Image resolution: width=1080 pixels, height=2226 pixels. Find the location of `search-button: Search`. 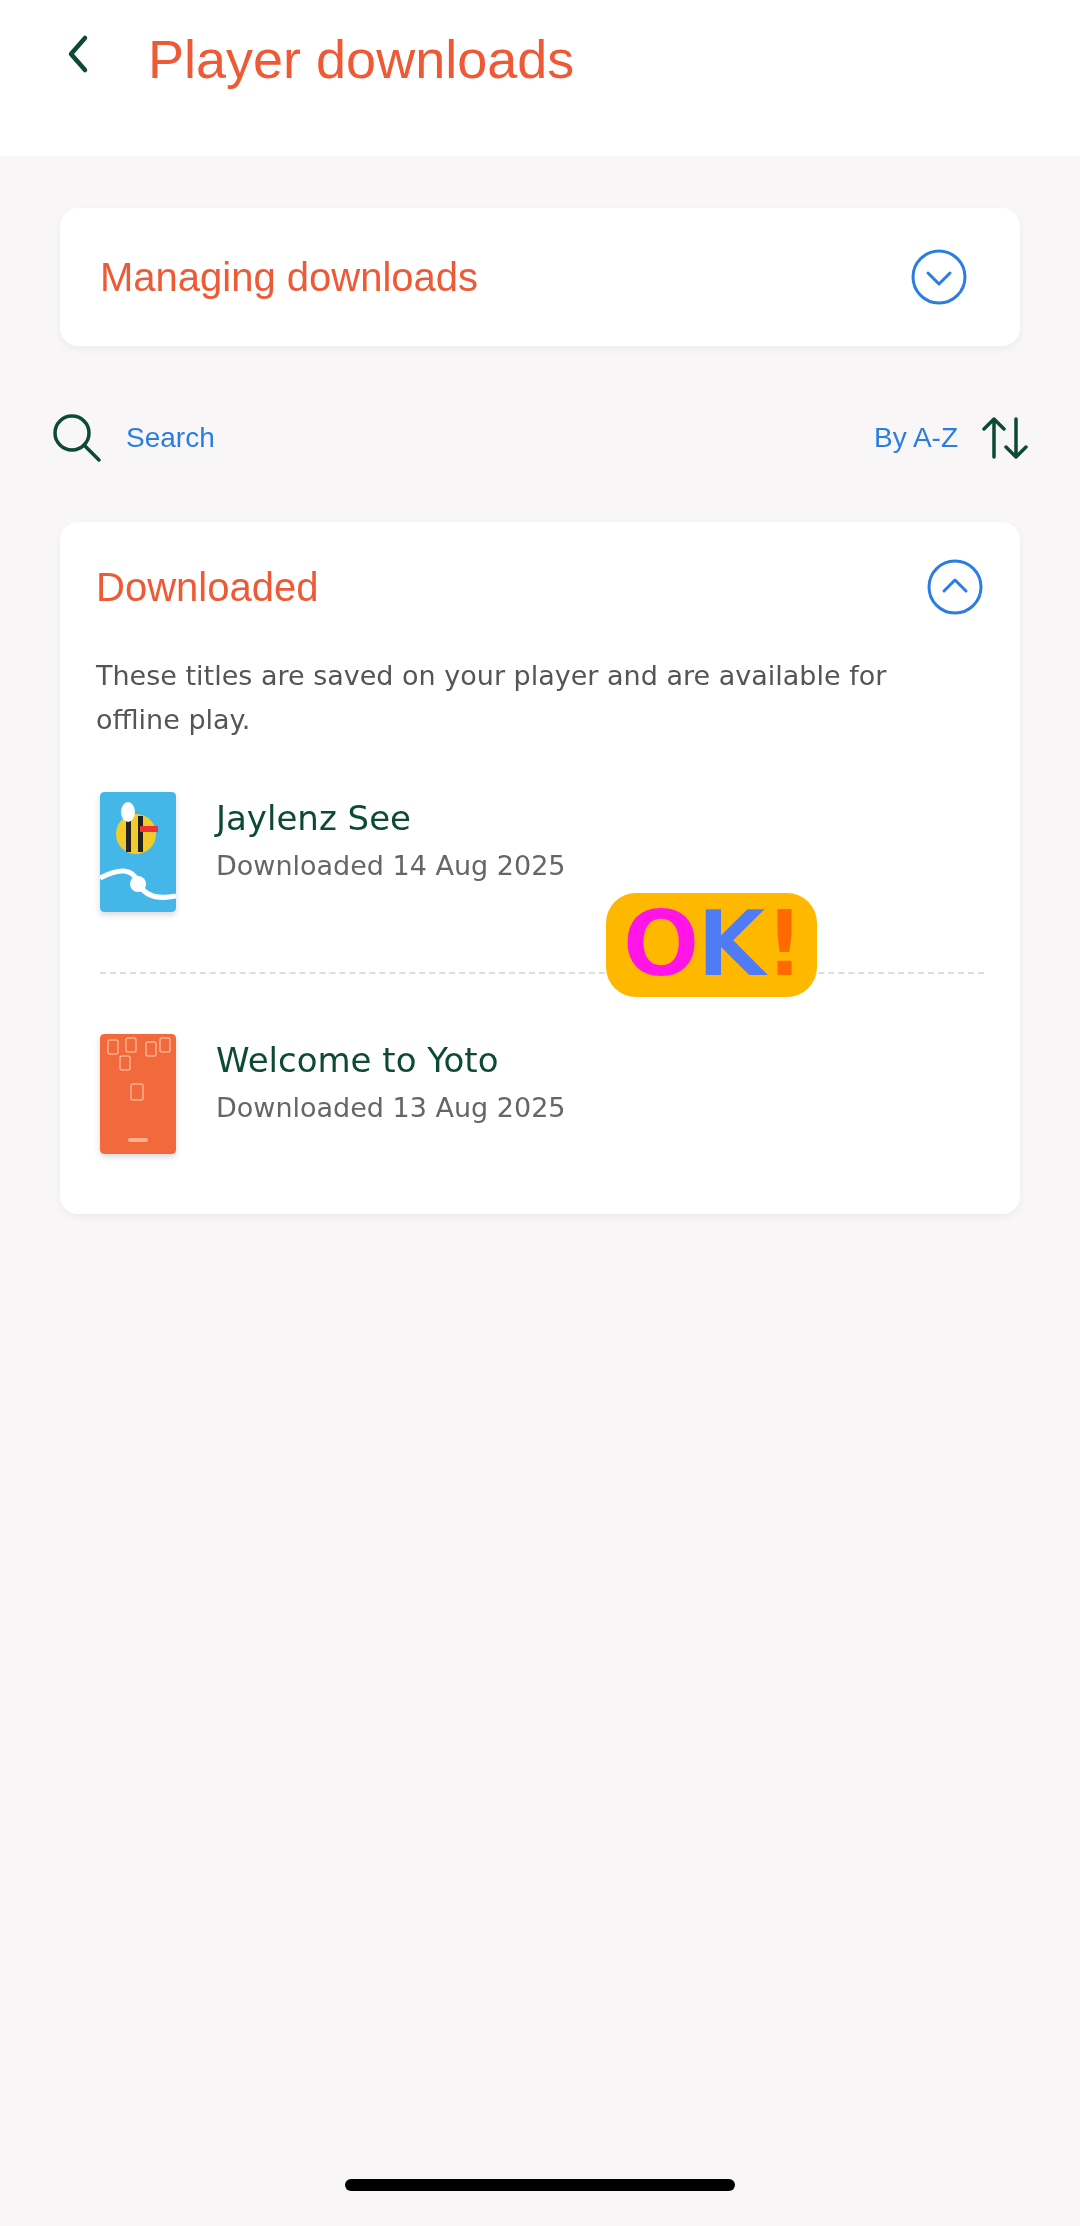

search-button: Search is located at coordinates (132, 438).